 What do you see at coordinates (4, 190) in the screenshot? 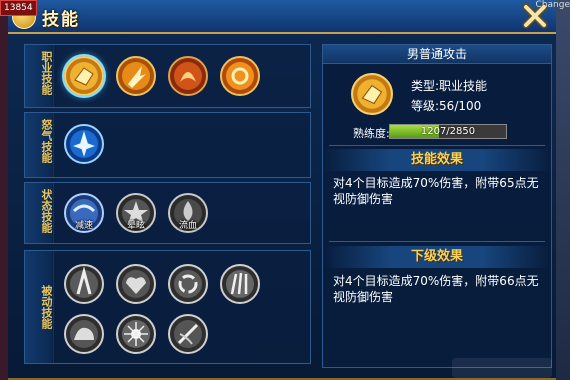
I see `left-edge` at bounding box center [4, 190].